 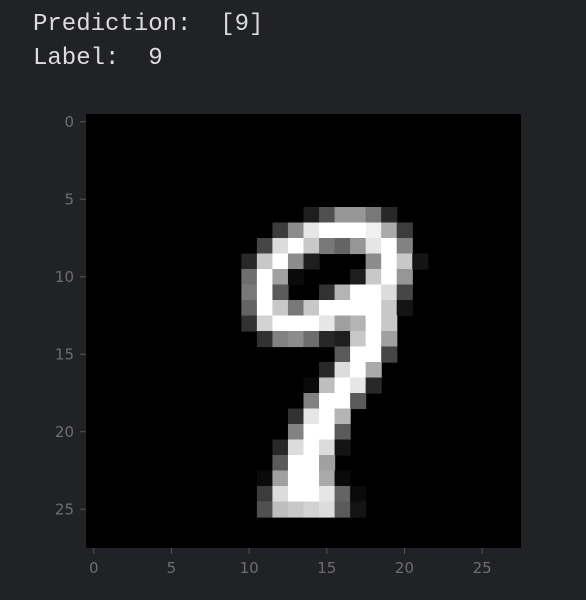 I want to click on y-tick-label: 10, so click(x=64, y=277).